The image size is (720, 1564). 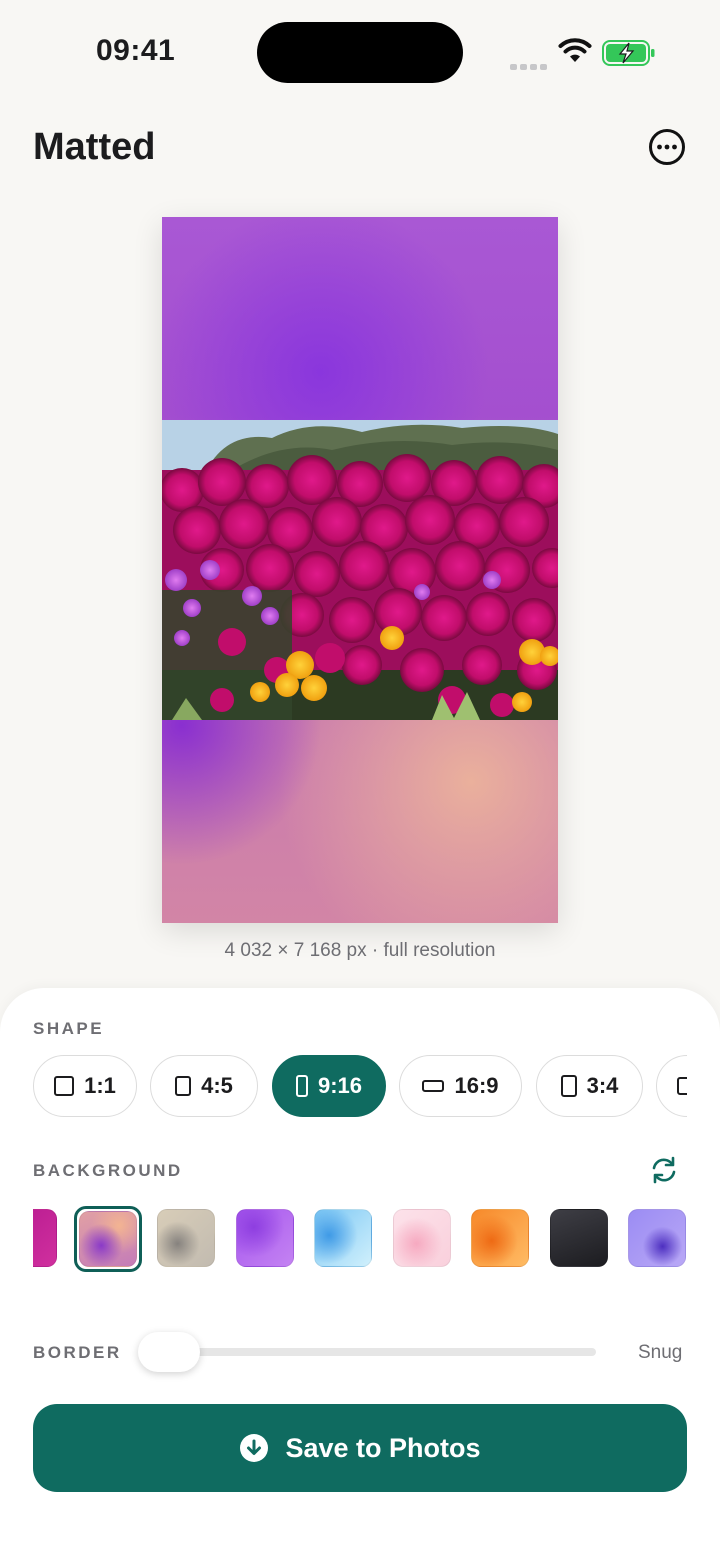 I want to click on status-bar: 09:41, so click(x=360, y=50).